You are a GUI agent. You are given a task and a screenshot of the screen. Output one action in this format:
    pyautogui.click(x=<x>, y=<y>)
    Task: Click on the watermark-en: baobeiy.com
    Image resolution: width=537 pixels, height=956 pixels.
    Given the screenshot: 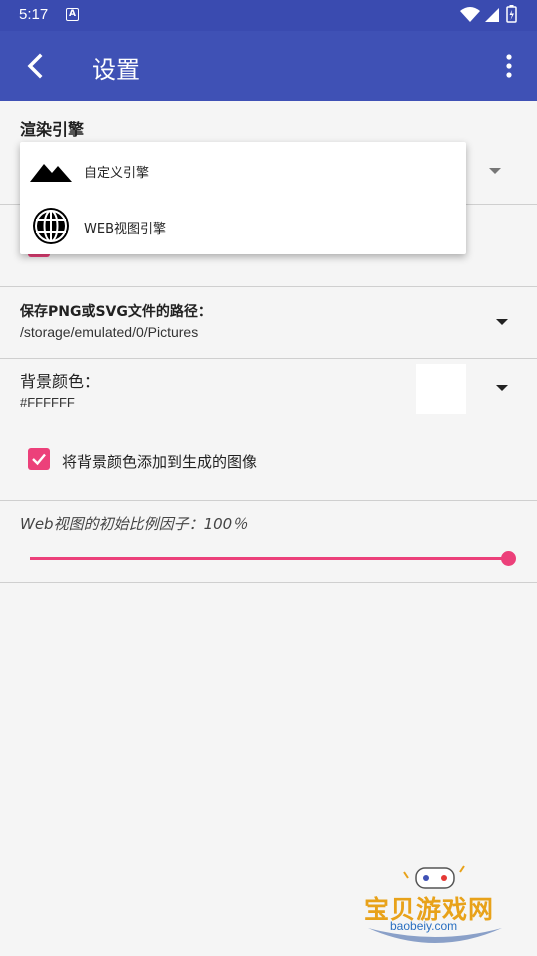 What is the action you would take?
    pyautogui.click(x=424, y=926)
    